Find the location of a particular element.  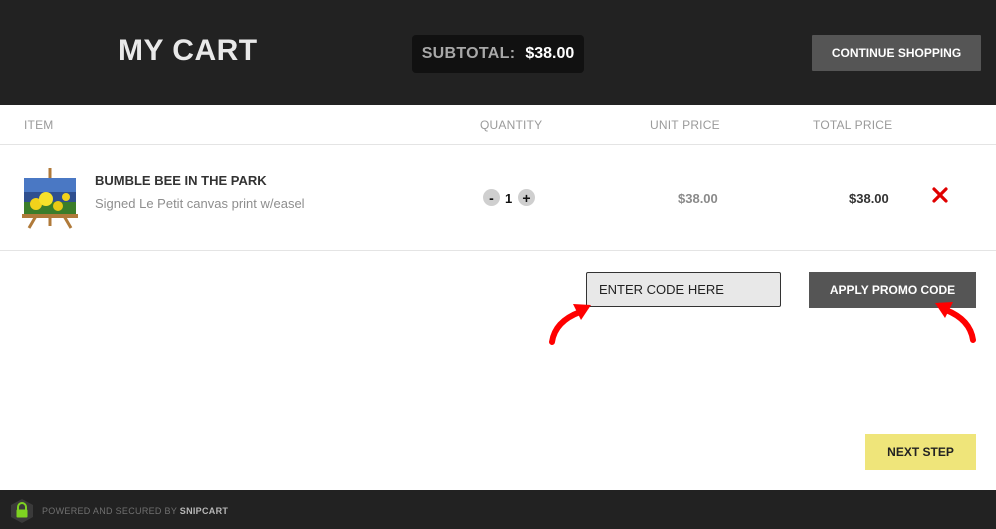

quantity-decrease-button: - is located at coordinates (491, 197).